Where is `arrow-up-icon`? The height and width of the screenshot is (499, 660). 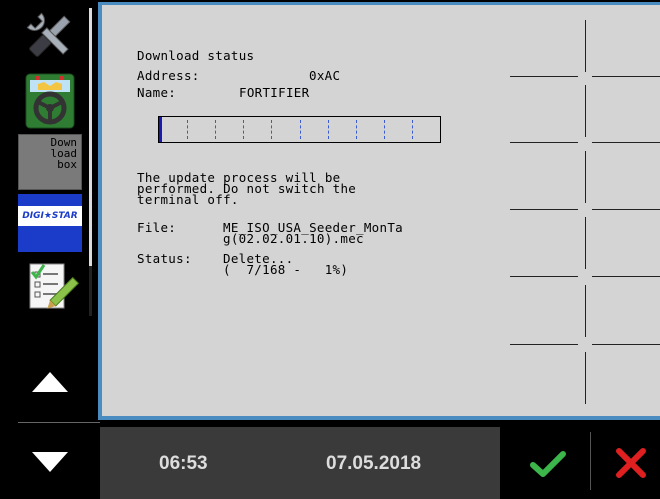
arrow-up-icon is located at coordinates (50, 382).